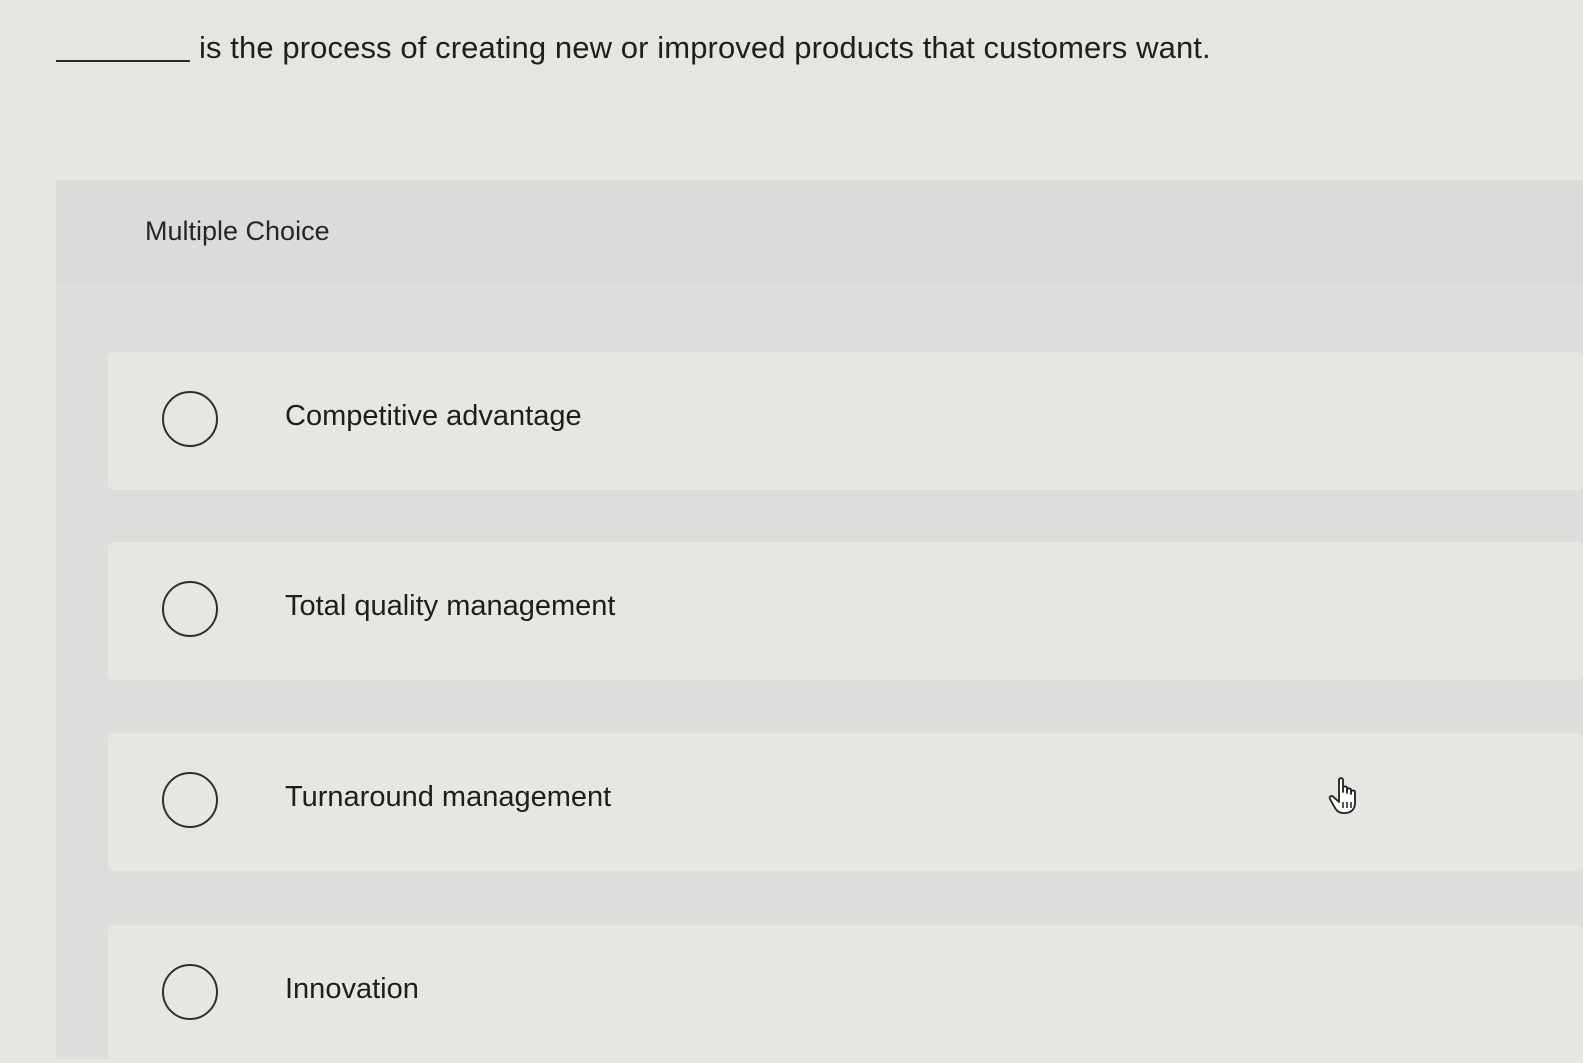 The width and height of the screenshot is (1583, 1063). Describe the element at coordinates (819, 232) in the screenshot. I see `panel-header: Multiple Choice` at that location.